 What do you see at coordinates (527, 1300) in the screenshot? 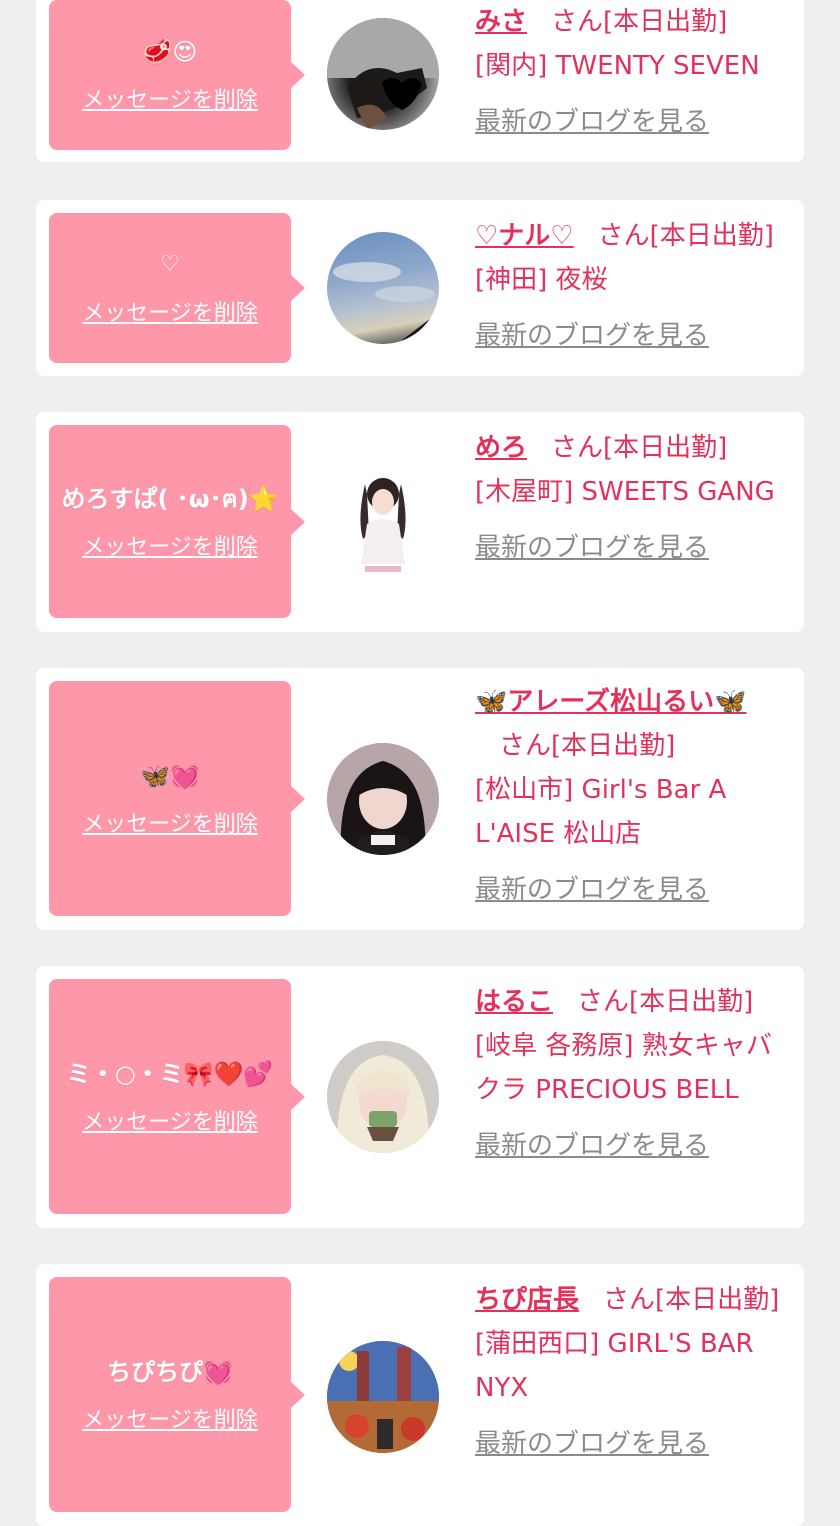
I see `cast-name-link: ちぴ店長` at bounding box center [527, 1300].